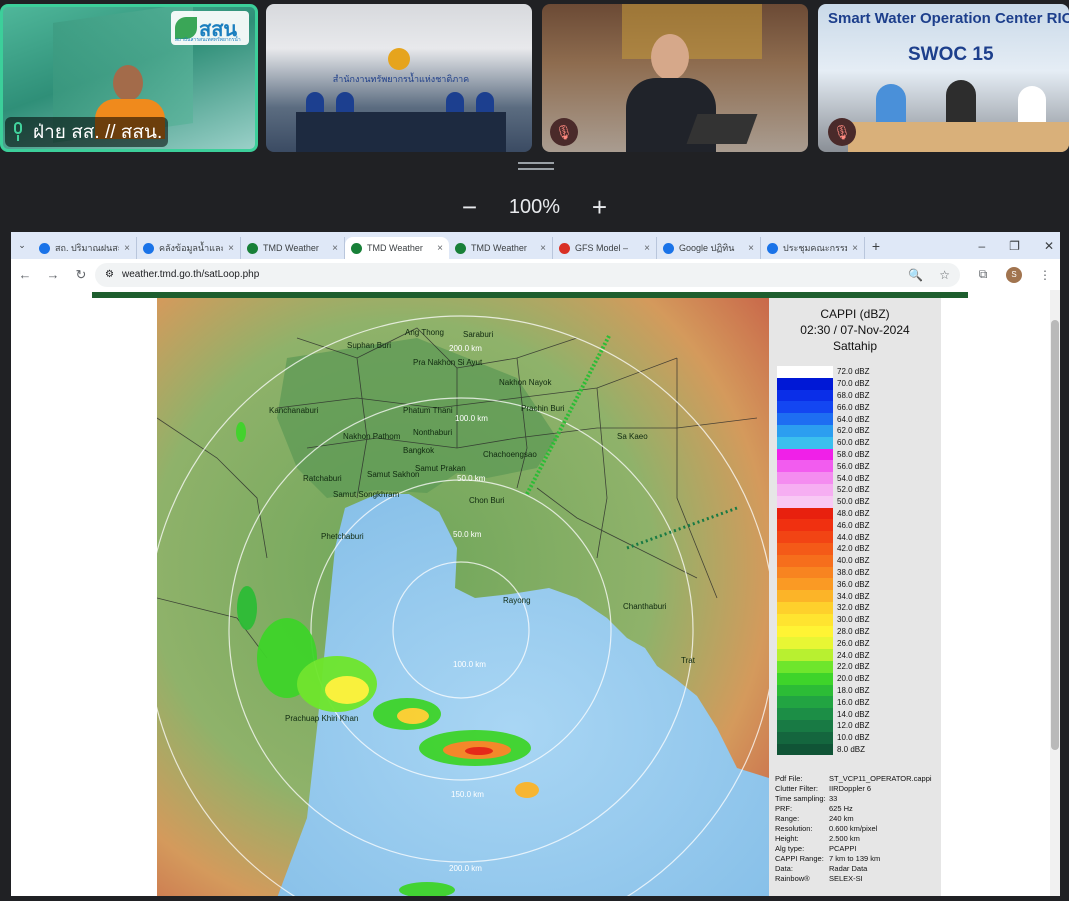 The height and width of the screenshot is (901, 1069). Describe the element at coordinates (1014, 246) in the screenshot. I see `restore-button: ❐` at that location.